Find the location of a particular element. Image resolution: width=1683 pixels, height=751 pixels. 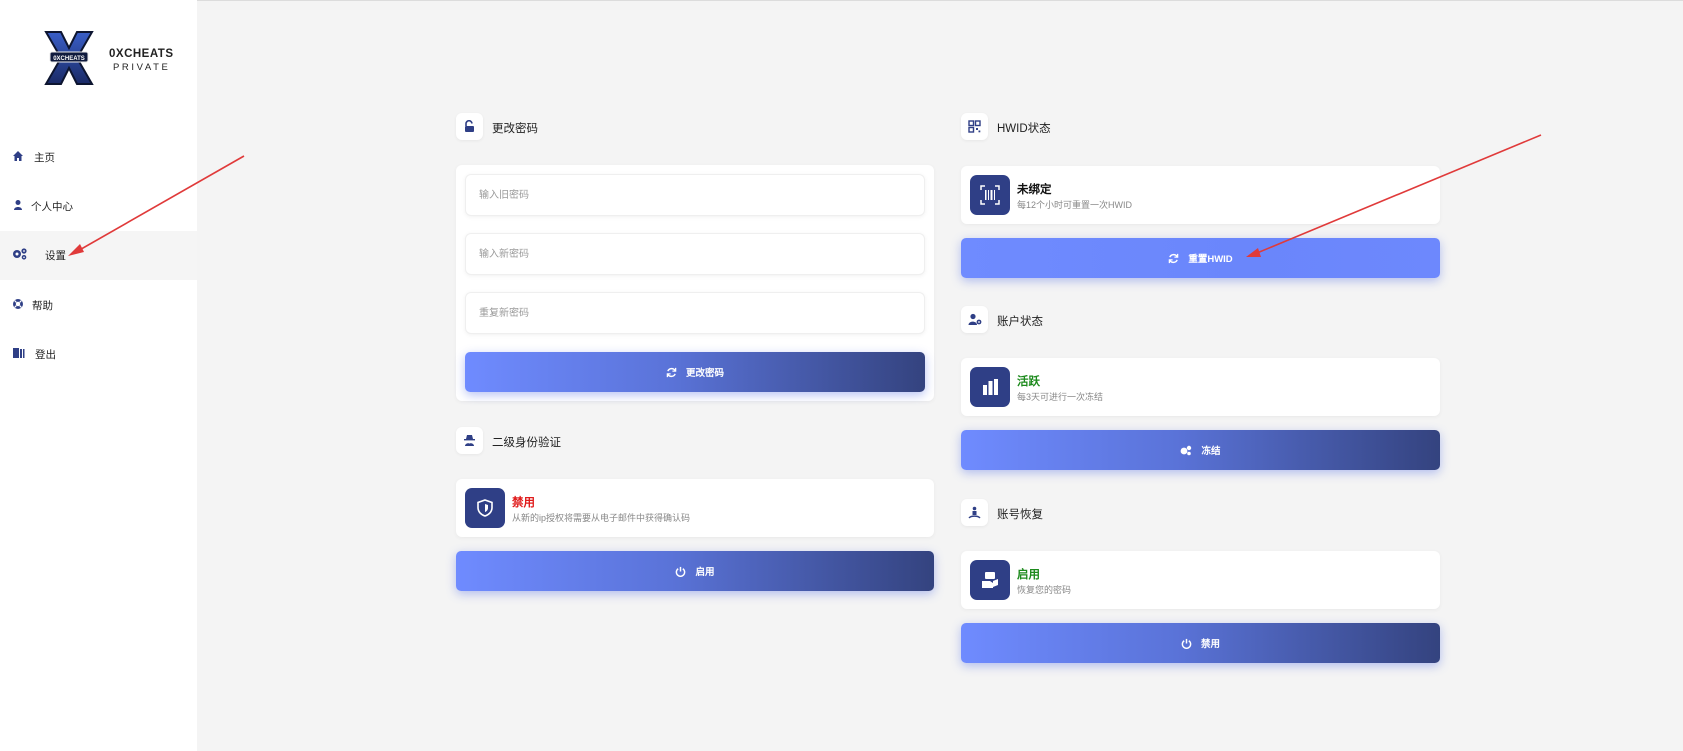

account-recovery-card: 启用 恢复您的密码 is located at coordinates (1200, 580).